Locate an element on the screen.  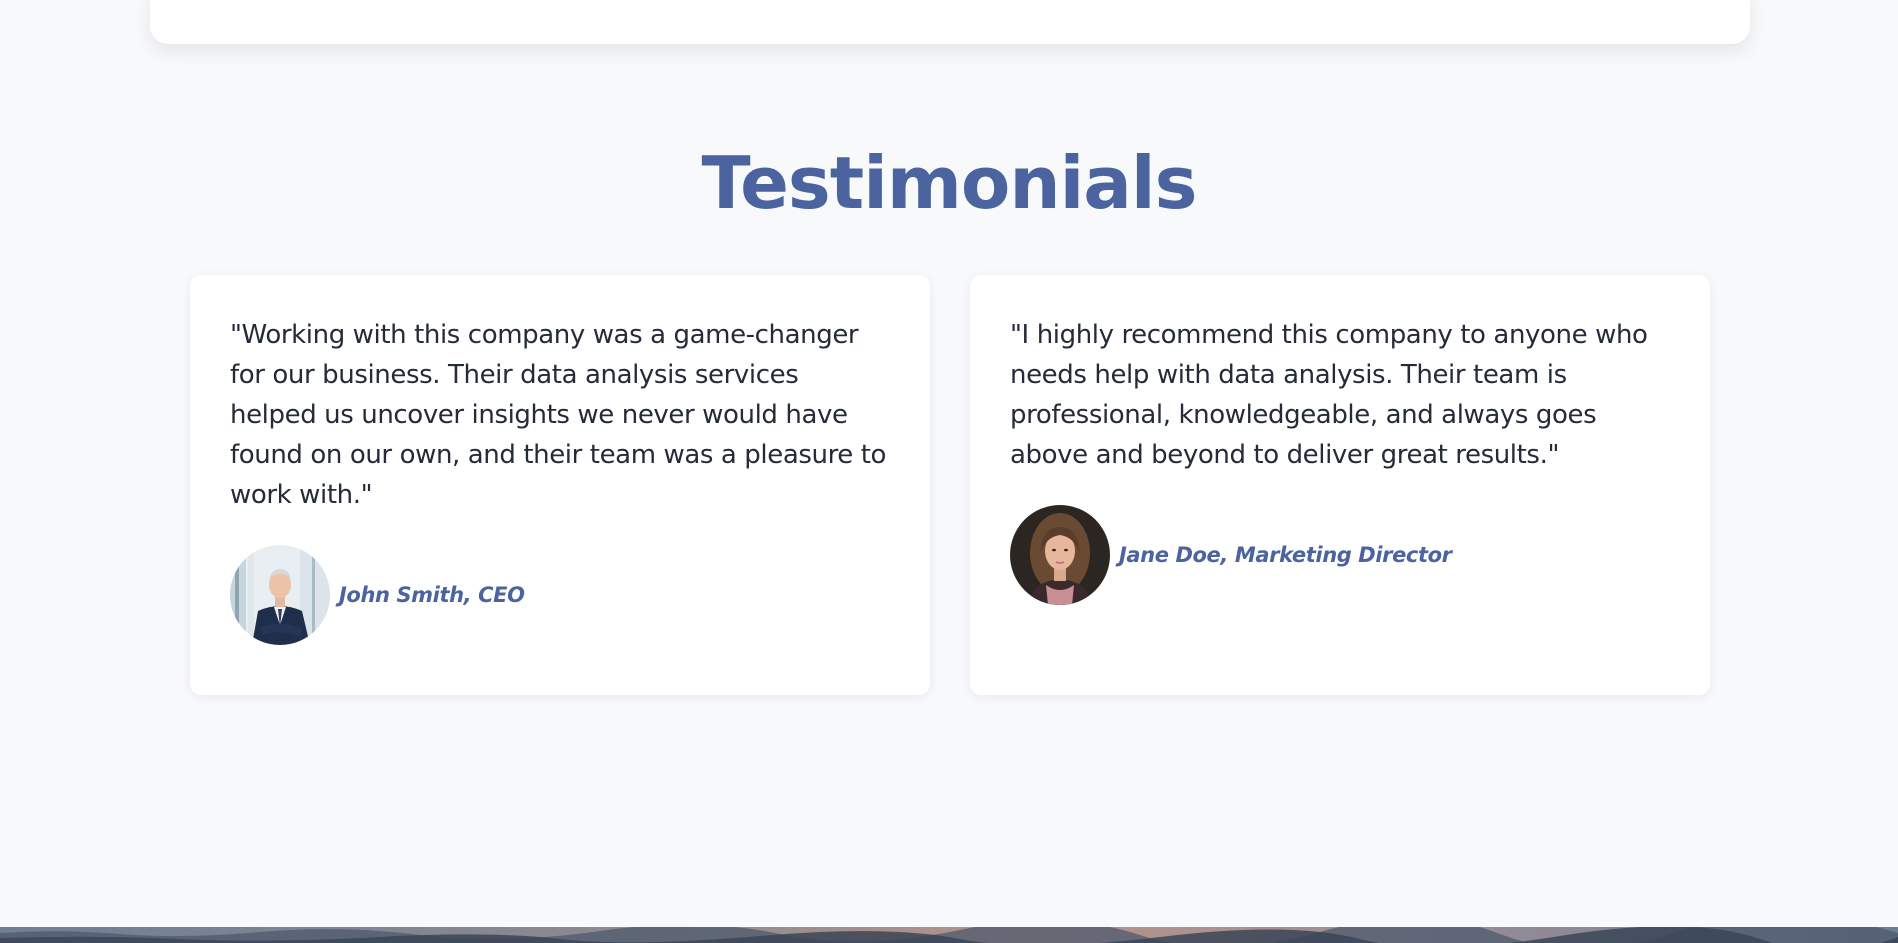
previous-section-card is located at coordinates (950, 22).